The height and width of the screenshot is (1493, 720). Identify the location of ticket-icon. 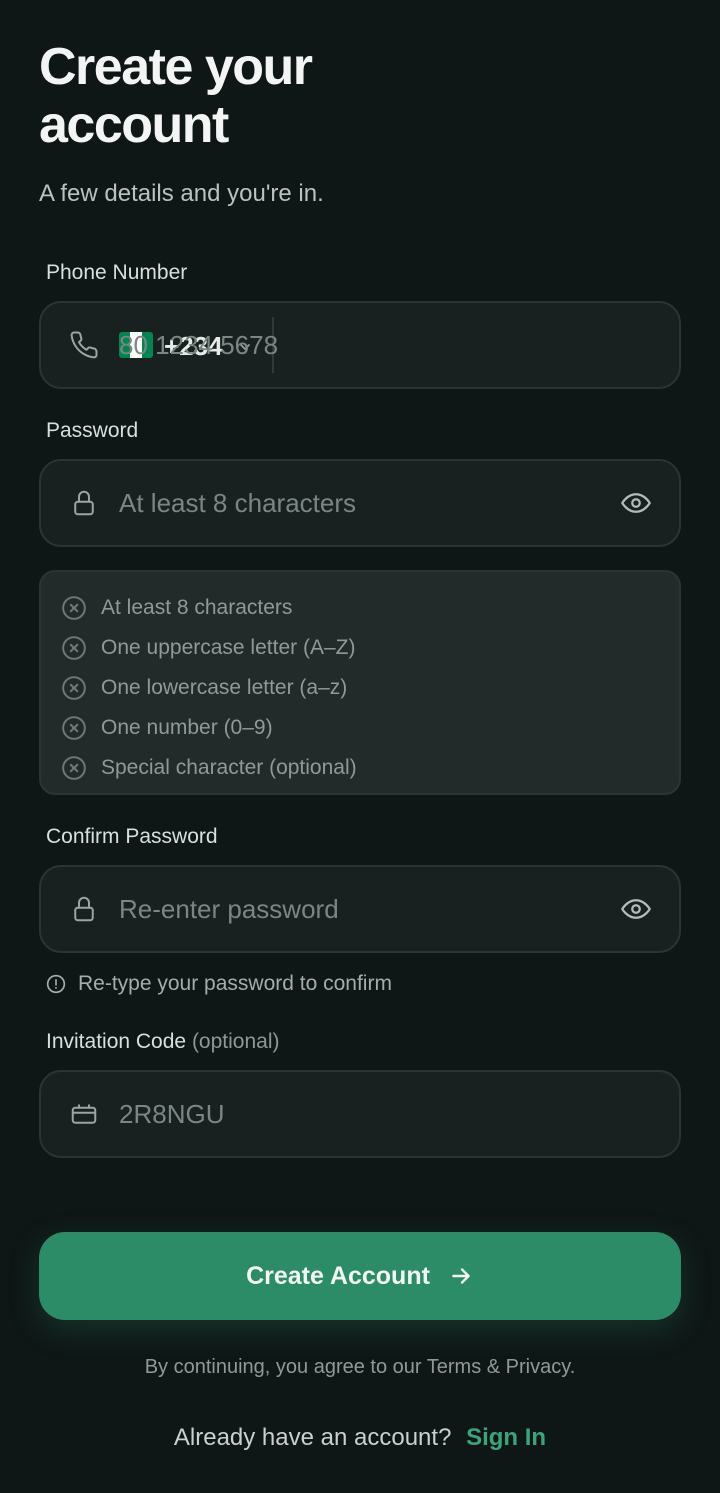
(84, 1114).